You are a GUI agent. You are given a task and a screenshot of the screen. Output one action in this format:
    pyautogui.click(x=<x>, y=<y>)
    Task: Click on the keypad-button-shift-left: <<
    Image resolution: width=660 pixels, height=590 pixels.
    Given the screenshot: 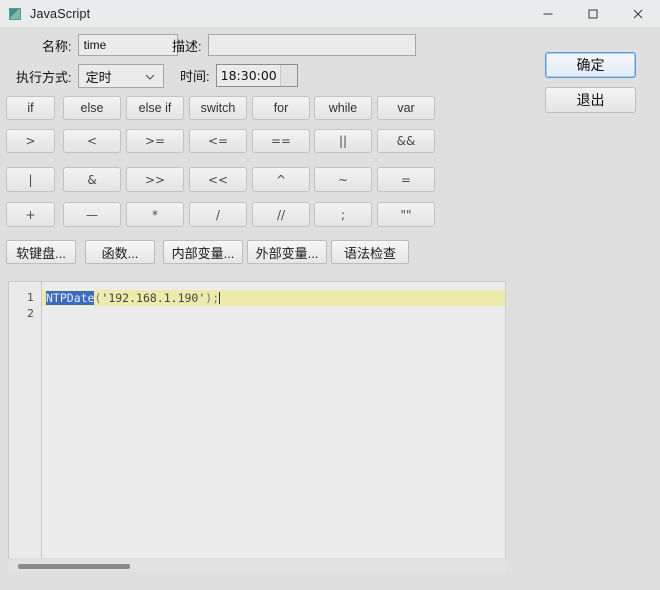 What is the action you would take?
    pyautogui.click(x=218, y=179)
    